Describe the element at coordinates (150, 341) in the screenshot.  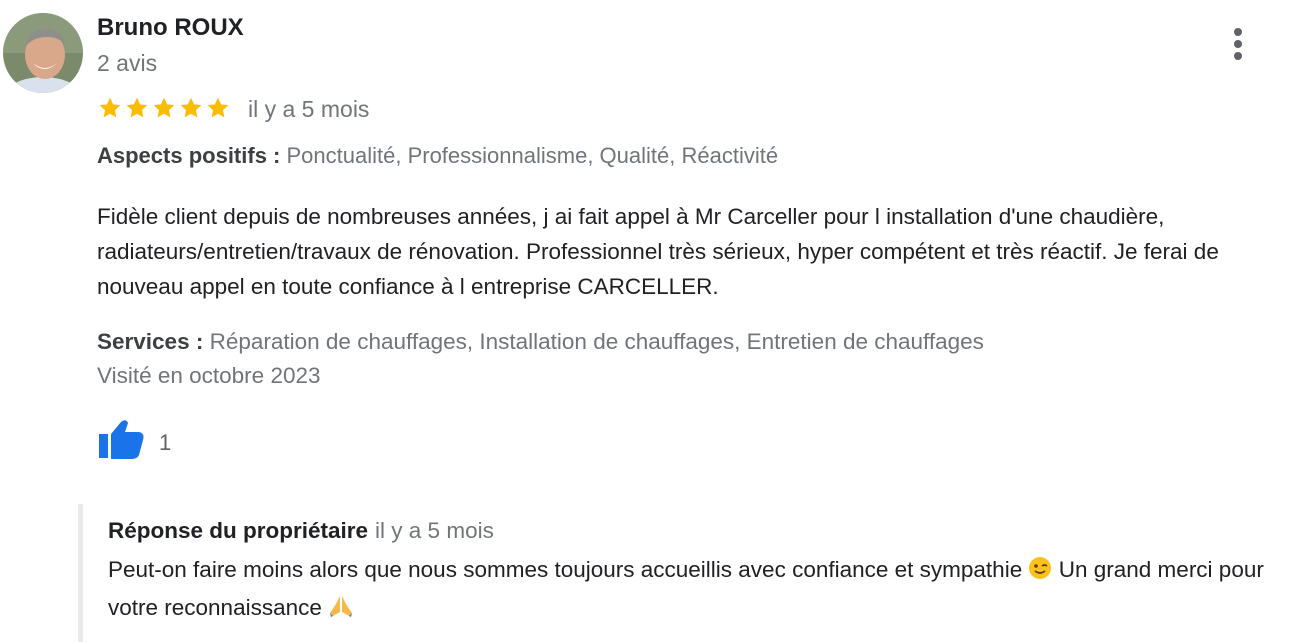
I see `services-label: Services :` at that location.